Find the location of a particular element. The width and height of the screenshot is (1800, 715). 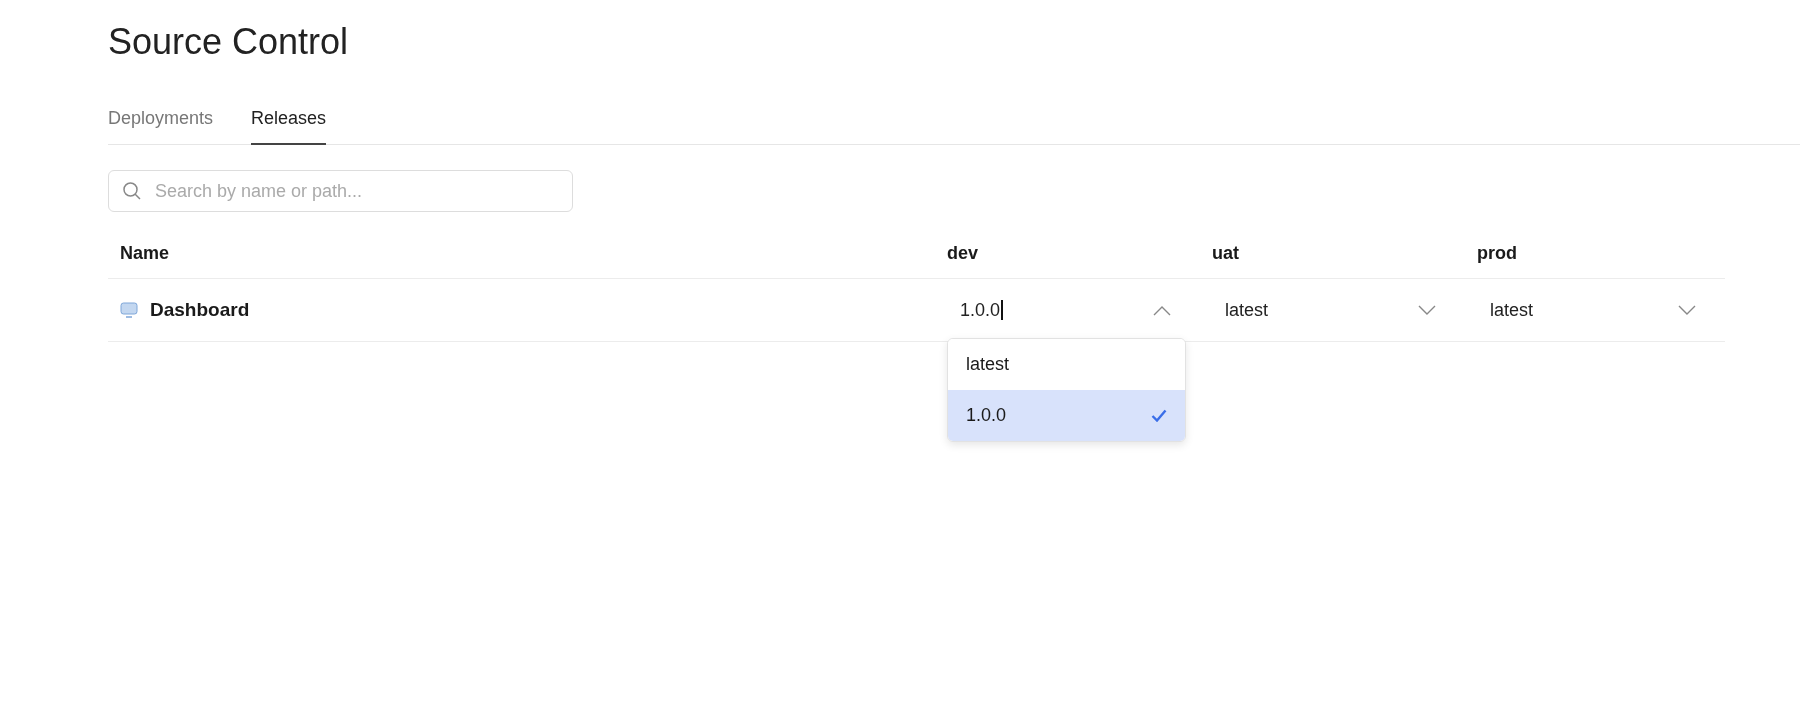

tab: Releases is located at coordinates (289, 126).